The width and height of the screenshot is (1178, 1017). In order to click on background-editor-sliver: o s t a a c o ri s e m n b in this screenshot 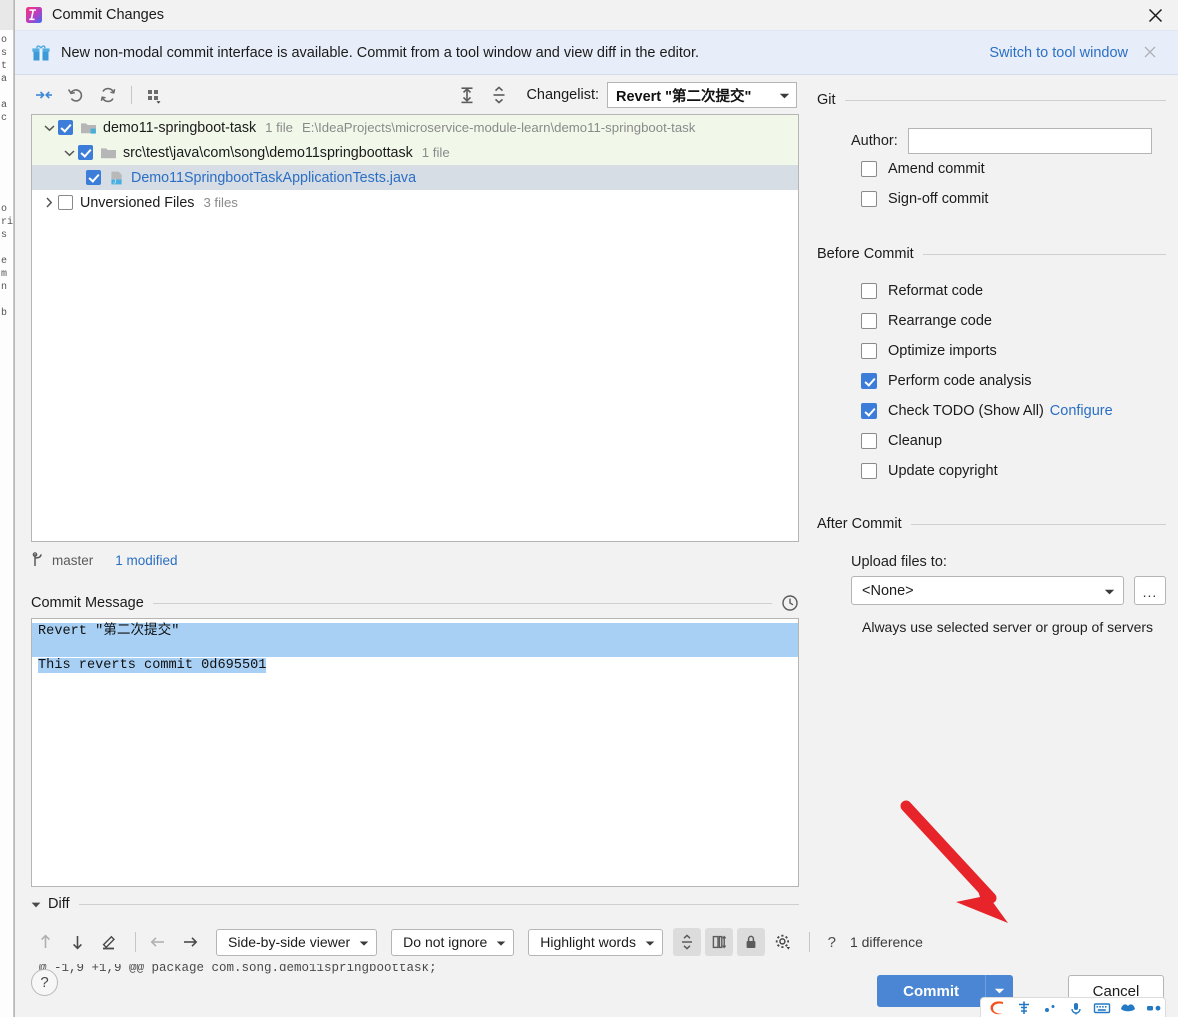, I will do `click(7, 508)`.